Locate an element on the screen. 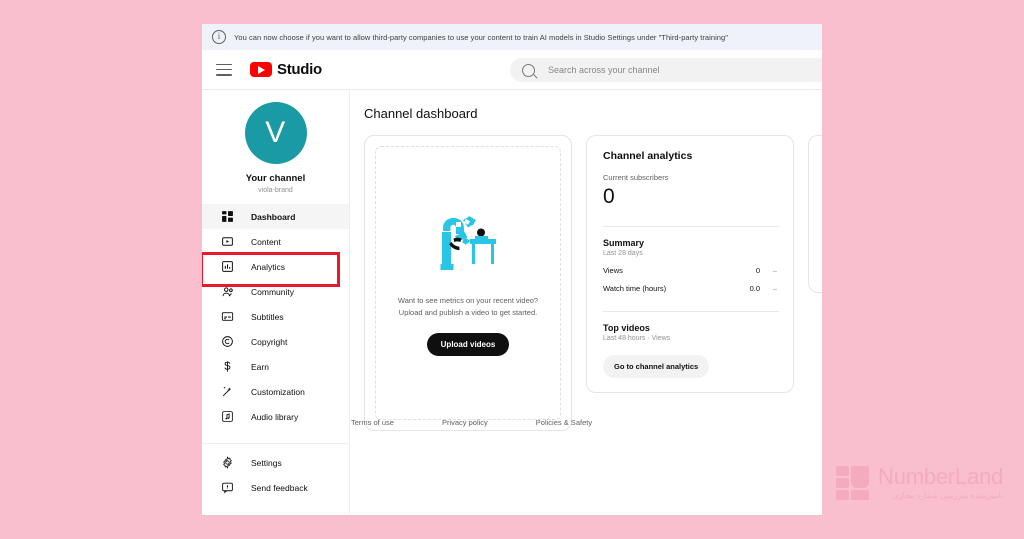 This screenshot has width=1024, height=539. person-uploading-video-illustration is located at coordinates (468, 244).